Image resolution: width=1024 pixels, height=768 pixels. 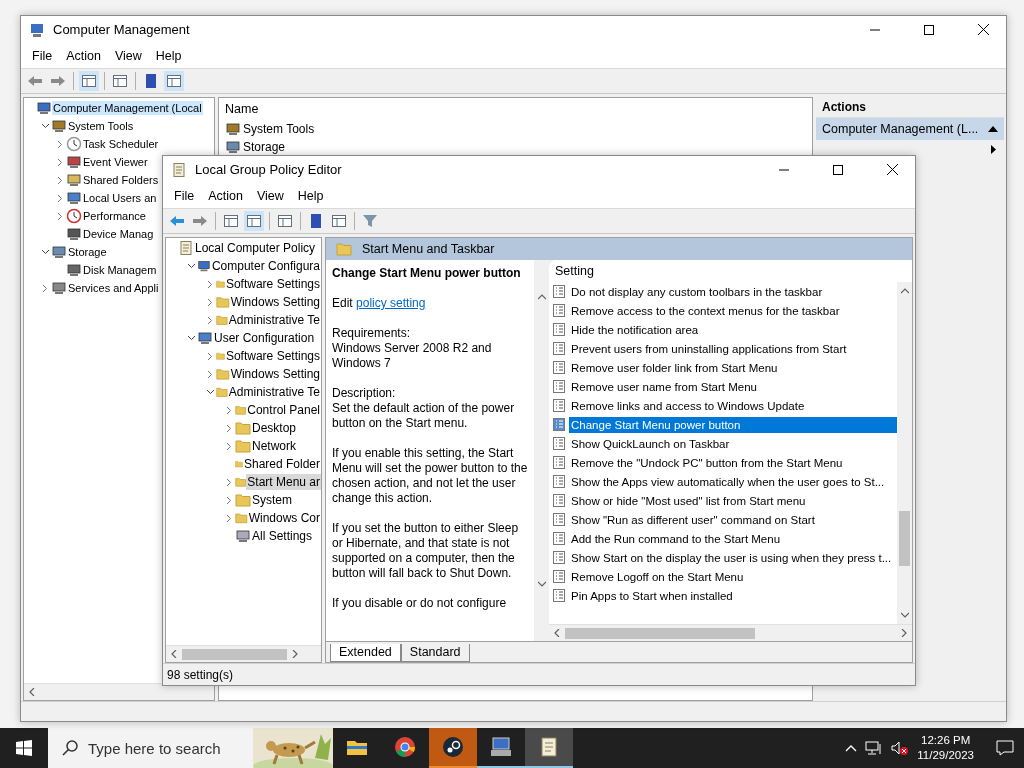 What do you see at coordinates (733, 310) in the screenshot?
I see `setting-row: Remove access to the context menus for the taskbar` at bounding box center [733, 310].